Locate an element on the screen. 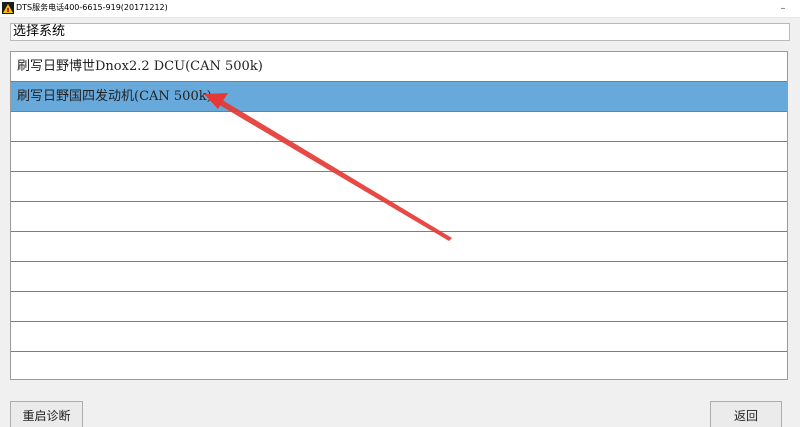  title-bar: DTS服务电话400-6615-919(20171212) – is located at coordinates (400, 9).